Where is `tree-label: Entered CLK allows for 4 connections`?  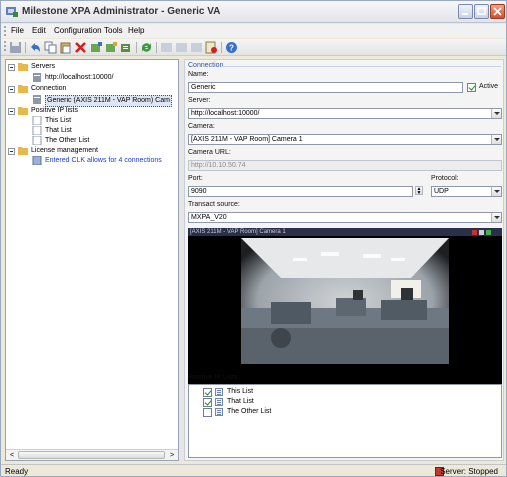
tree-label: Entered CLK allows for 4 connections is located at coordinates (103, 160).